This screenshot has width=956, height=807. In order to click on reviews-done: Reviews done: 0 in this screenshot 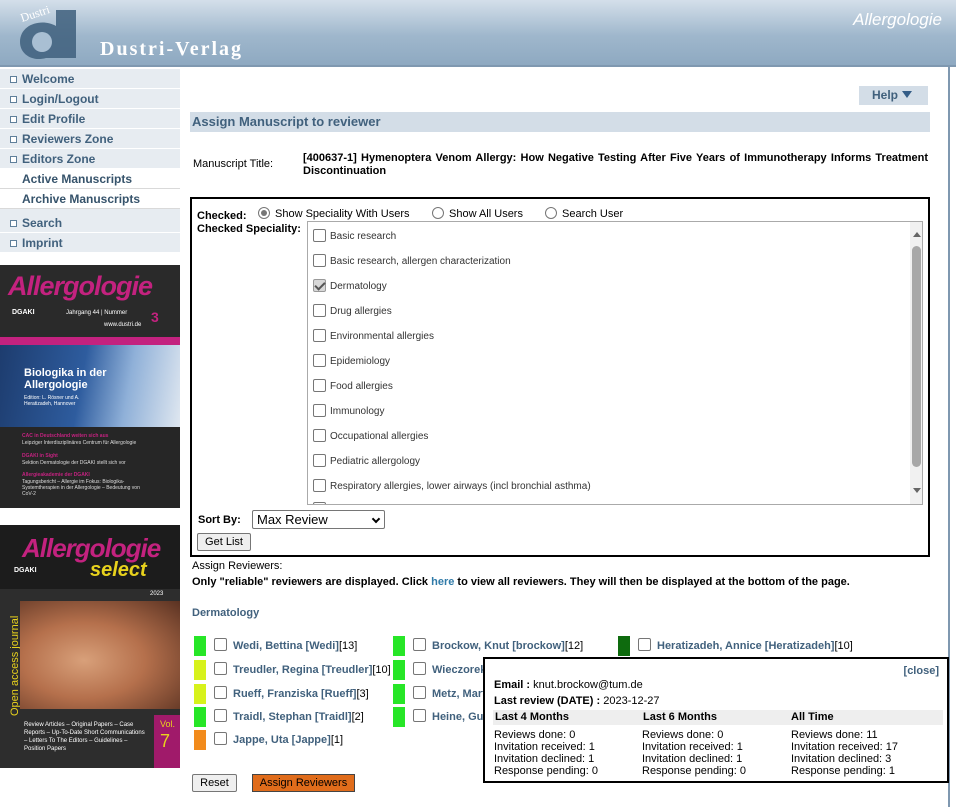, I will do `click(535, 735)`.